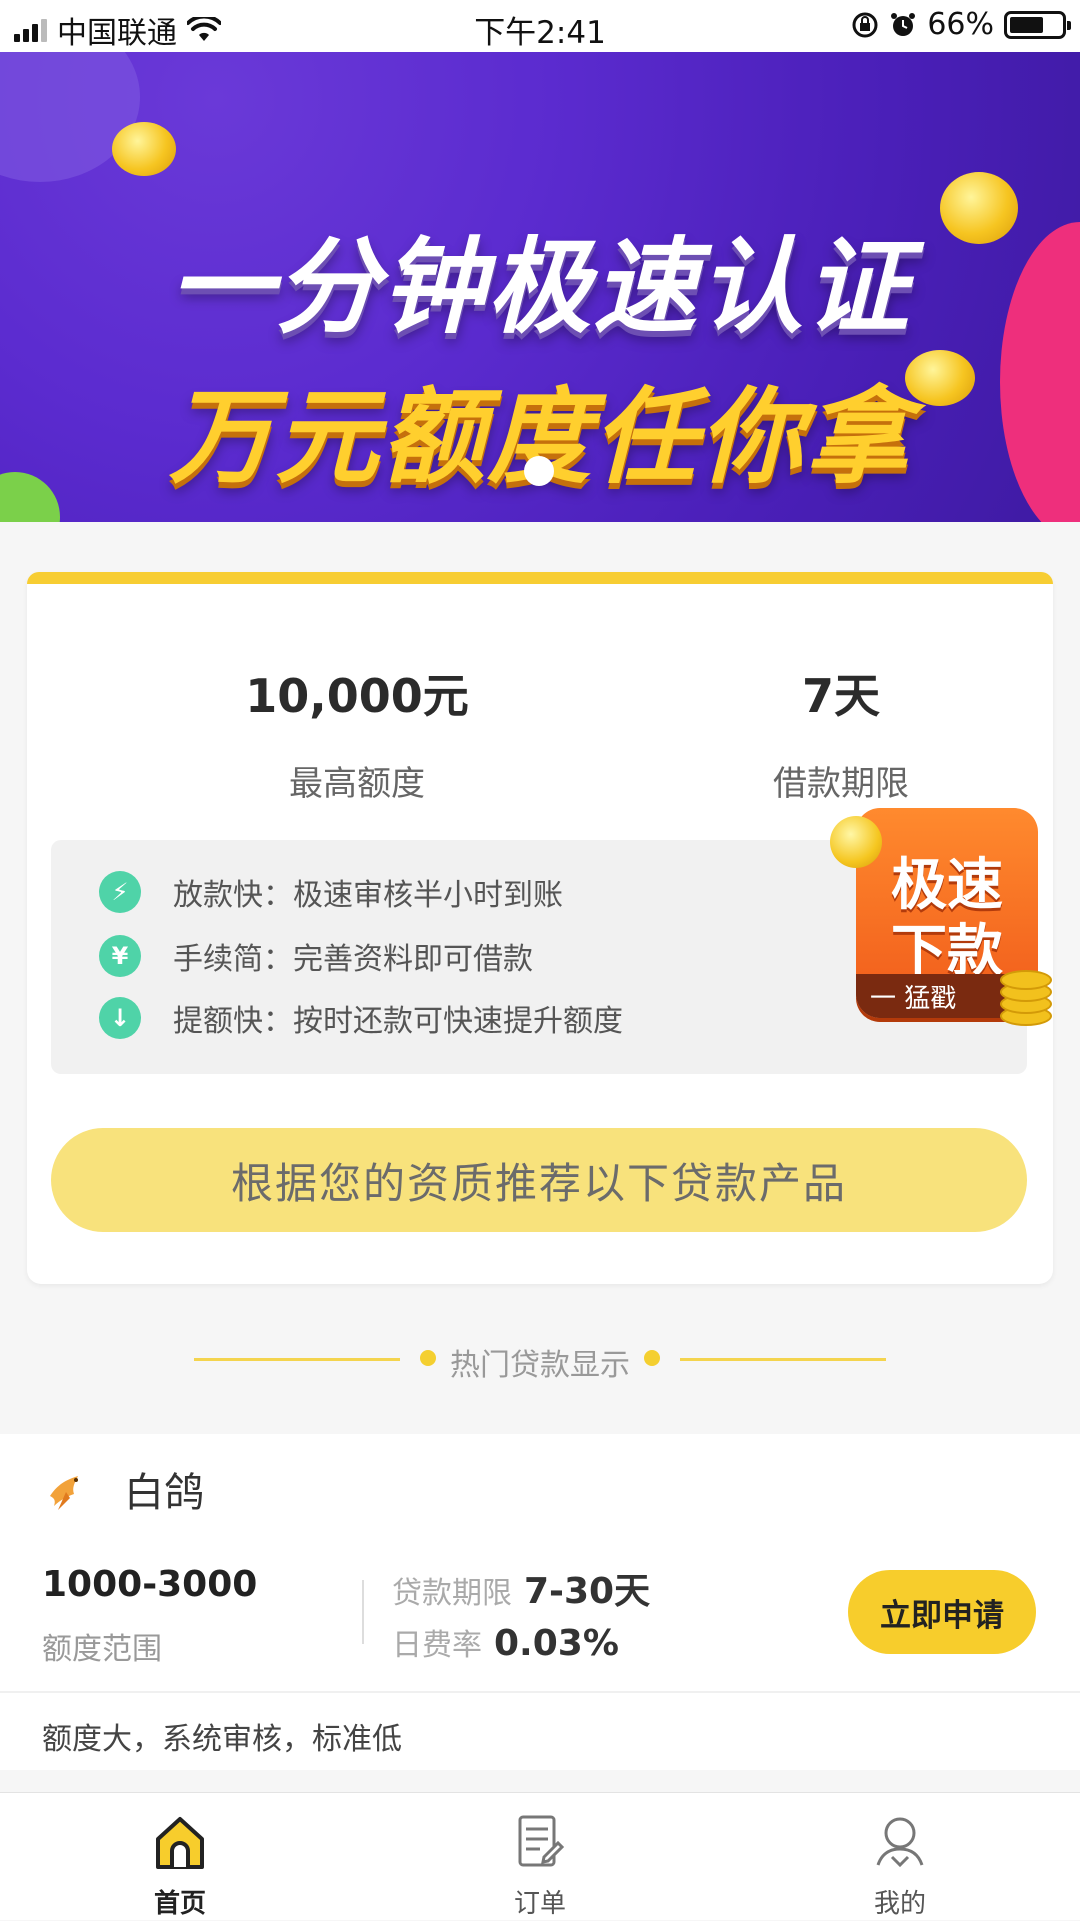 This screenshot has width=1080, height=1921. Describe the element at coordinates (368, 895) in the screenshot. I see `feature-text: 放款快：极速审核半小时到账` at that location.